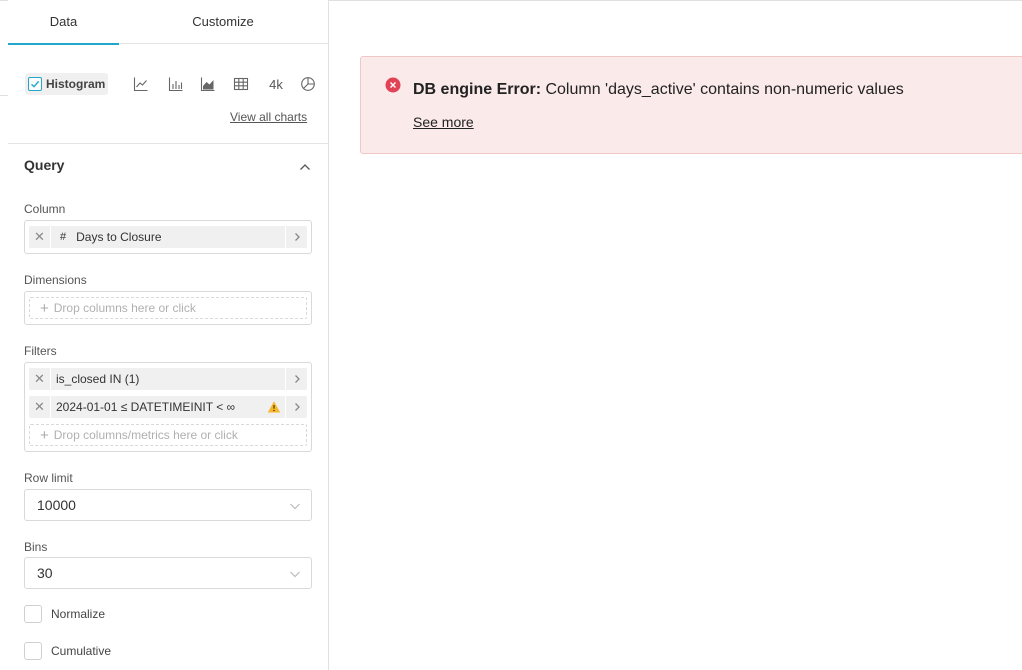  What do you see at coordinates (55, 280) in the screenshot?
I see `dimensions-label: Dimensions` at bounding box center [55, 280].